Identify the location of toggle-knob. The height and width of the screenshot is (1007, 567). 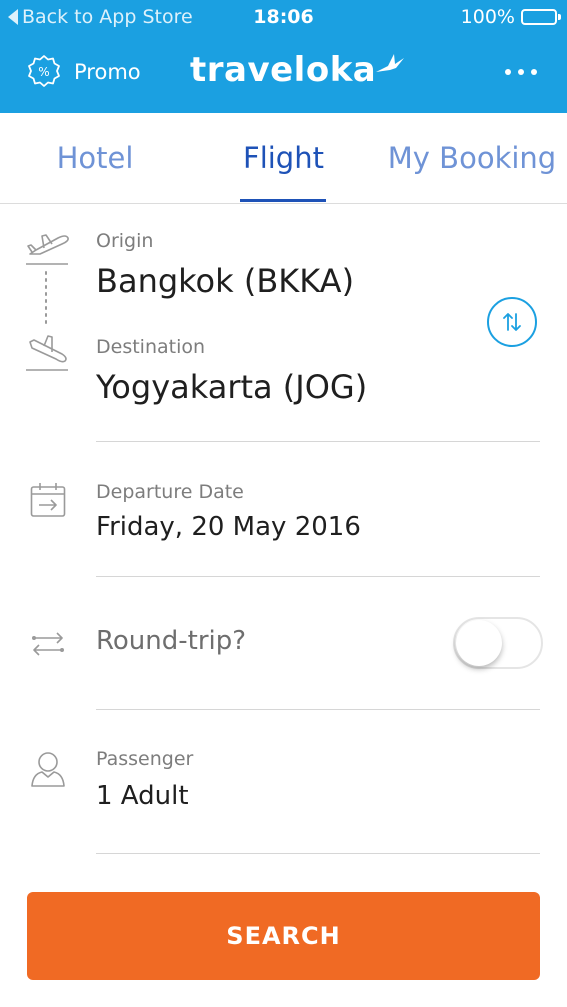
(479, 643).